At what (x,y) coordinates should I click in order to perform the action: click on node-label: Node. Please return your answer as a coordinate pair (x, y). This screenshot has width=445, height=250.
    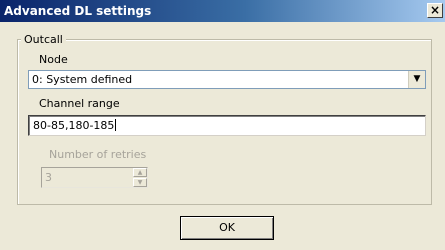
    Looking at the image, I should click on (53, 59).